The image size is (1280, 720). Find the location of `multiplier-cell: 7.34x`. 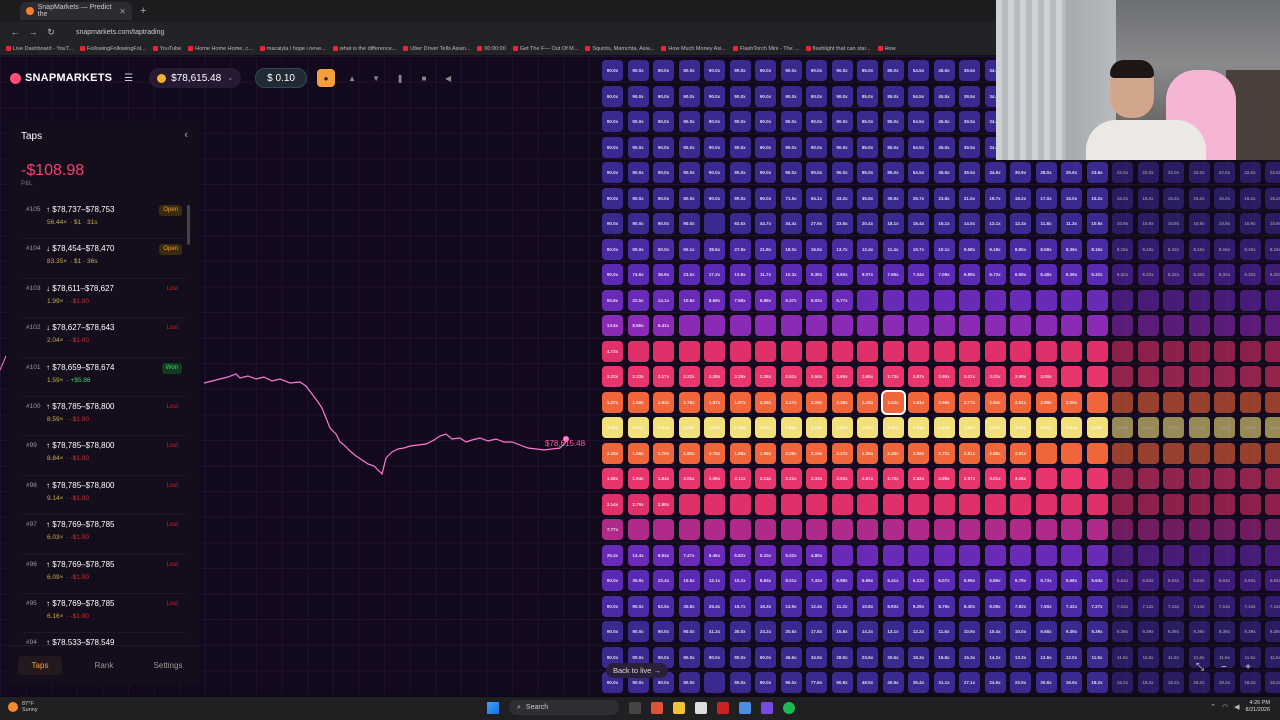

multiplier-cell: 7.34x is located at coordinates (918, 274).